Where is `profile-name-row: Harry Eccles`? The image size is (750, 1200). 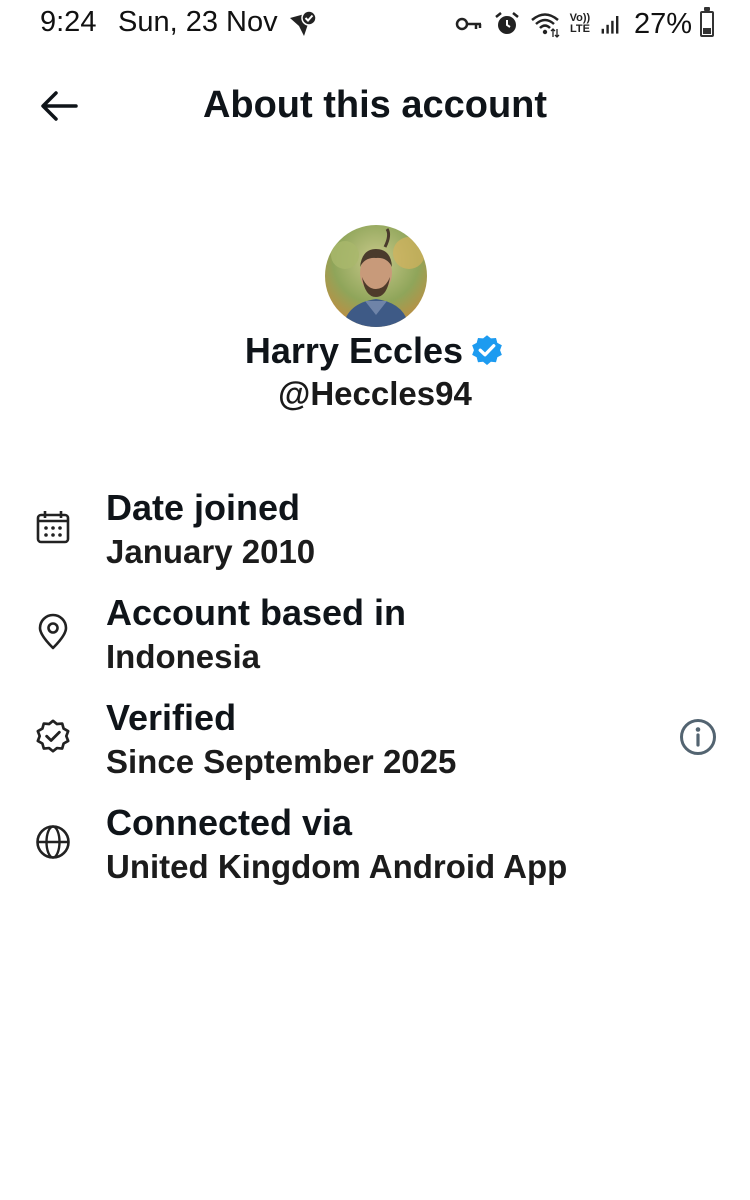
profile-name-row: Harry Eccles is located at coordinates (375, 351).